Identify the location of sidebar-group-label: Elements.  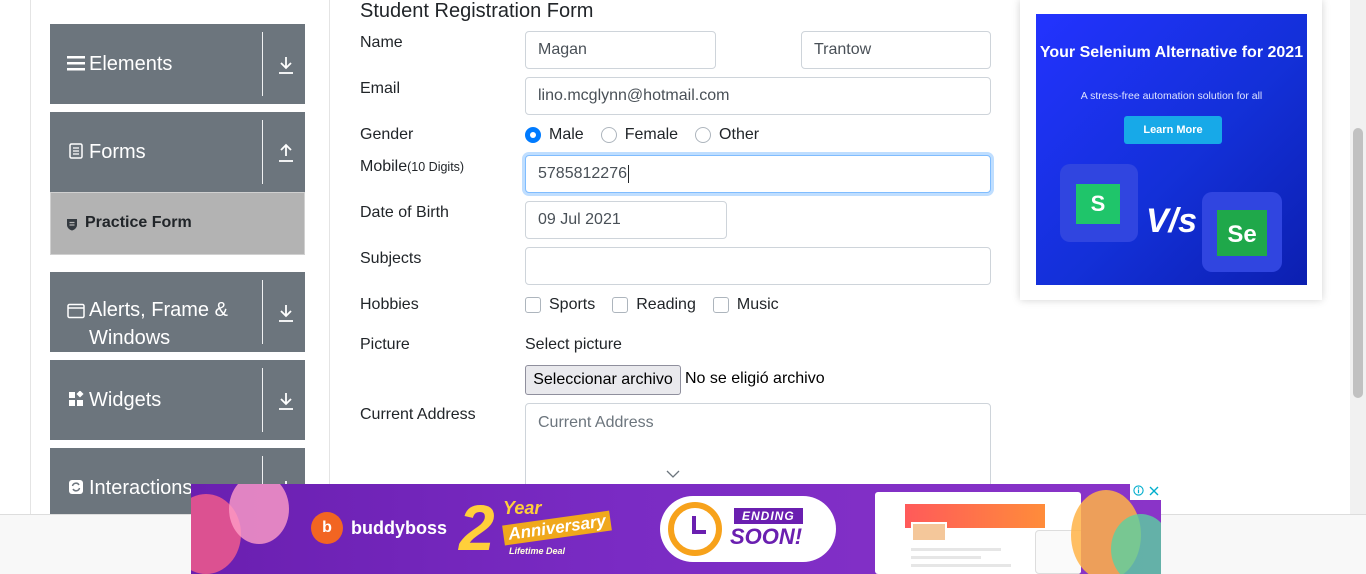
(131, 64).